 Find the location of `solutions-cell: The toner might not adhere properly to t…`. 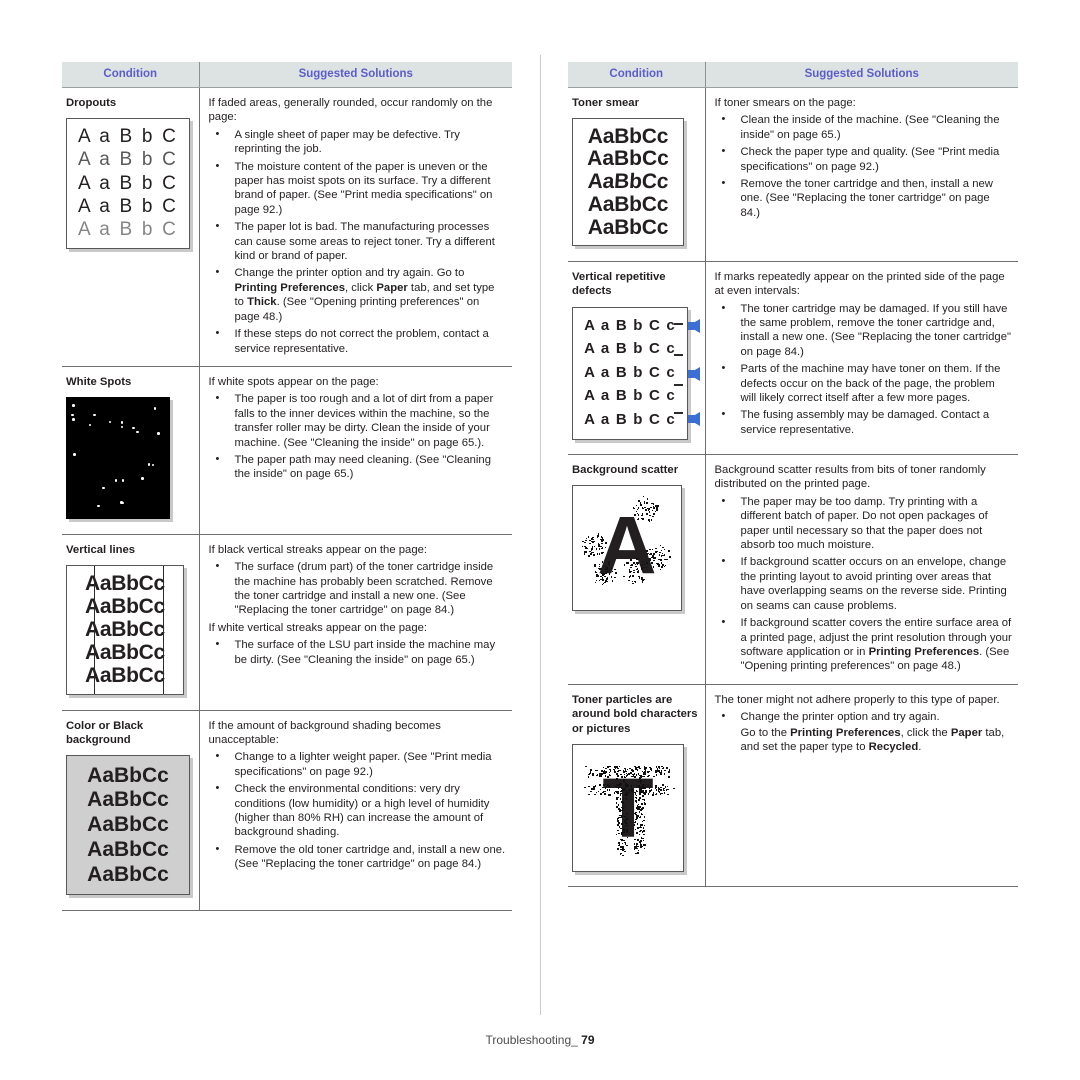

solutions-cell: The toner might not adhere properly to t… is located at coordinates (861, 786).